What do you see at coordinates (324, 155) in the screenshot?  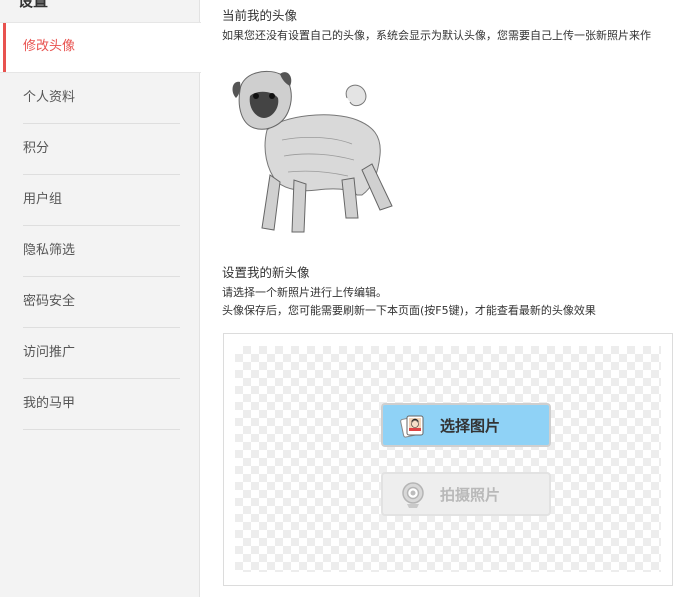 I see `current-avatar-image` at bounding box center [324, 155].